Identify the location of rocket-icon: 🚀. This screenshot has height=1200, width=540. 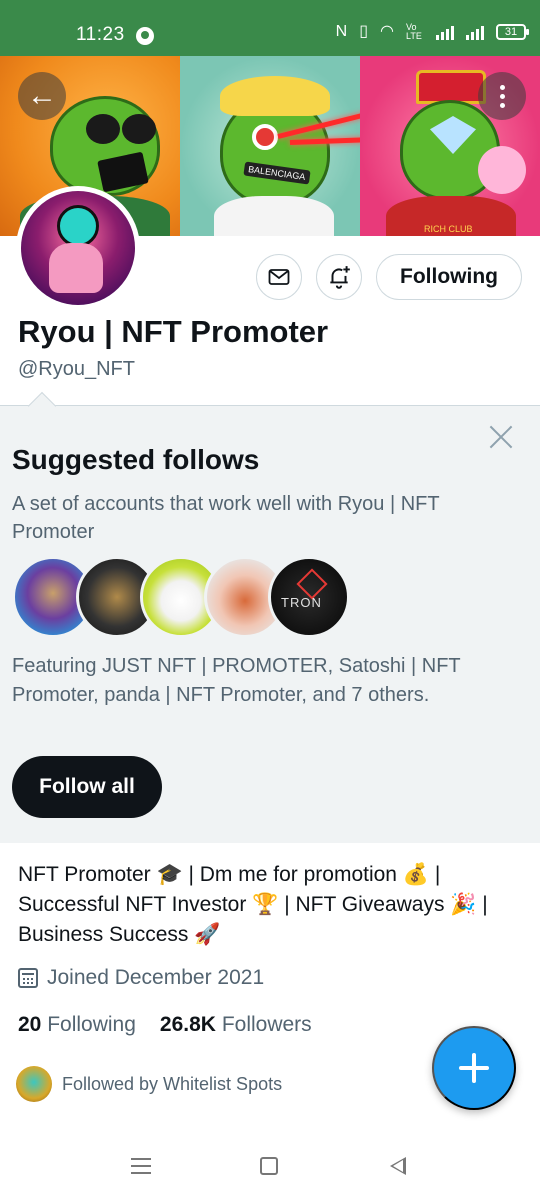
(207, 934).